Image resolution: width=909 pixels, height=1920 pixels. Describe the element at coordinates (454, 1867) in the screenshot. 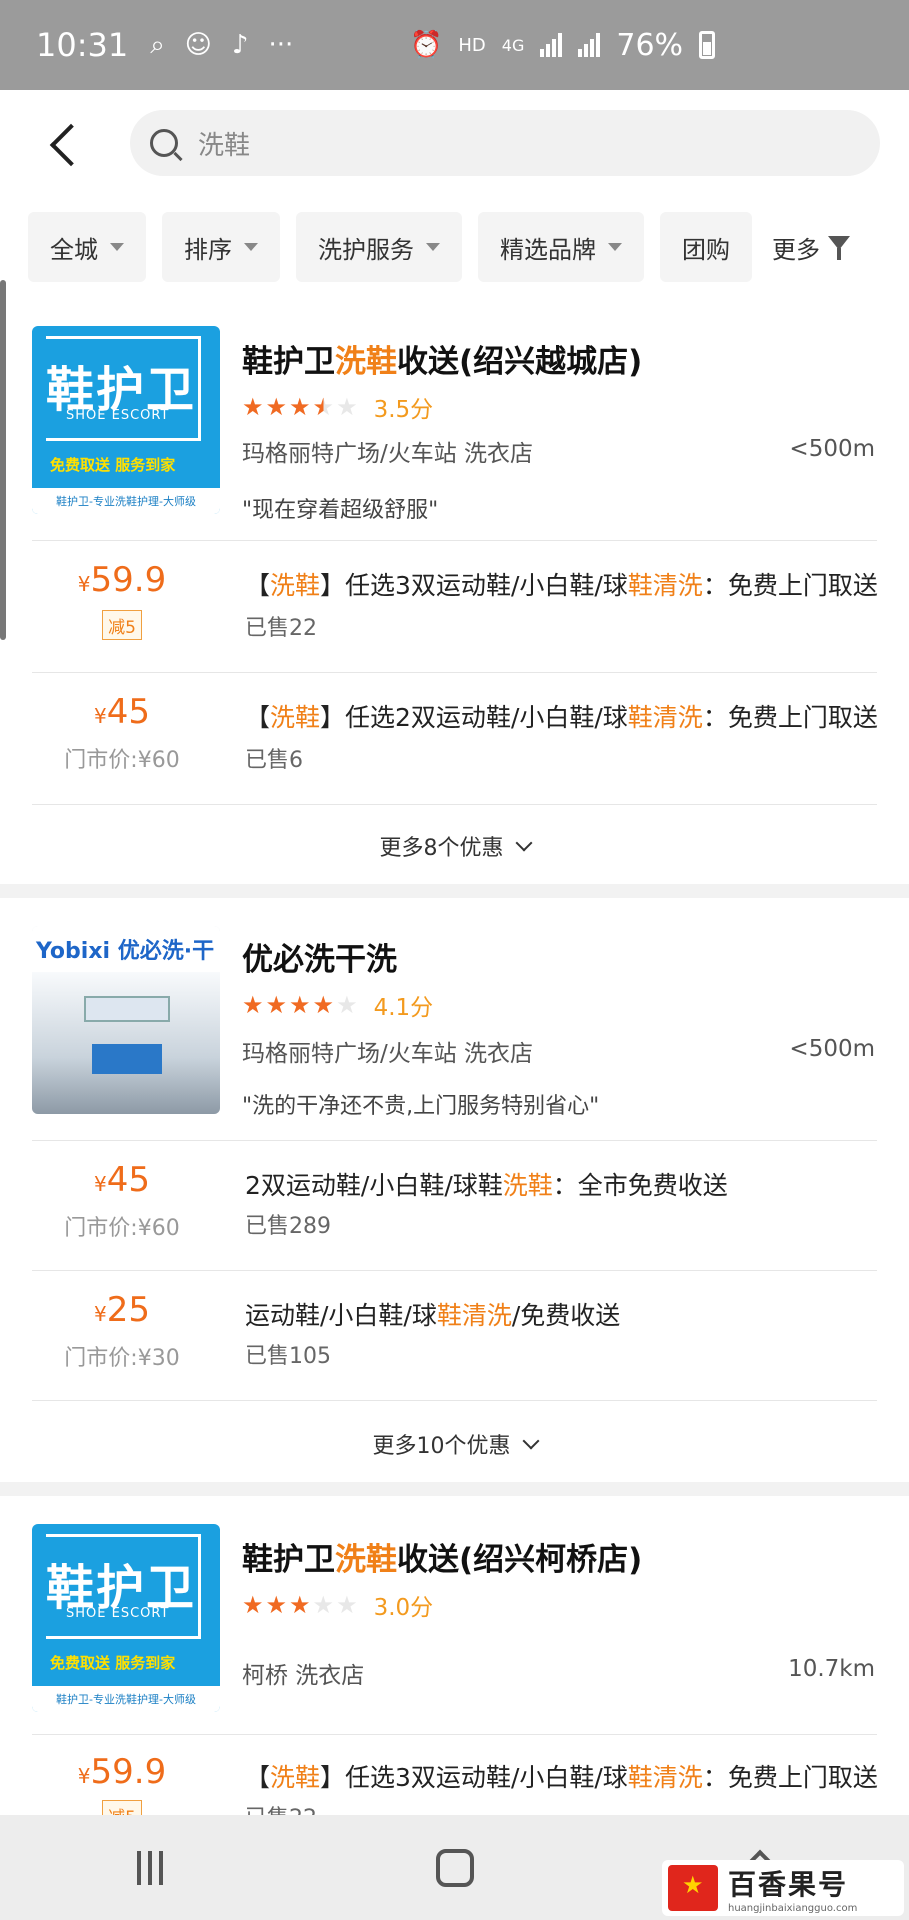

I see `home-icon` at that location.